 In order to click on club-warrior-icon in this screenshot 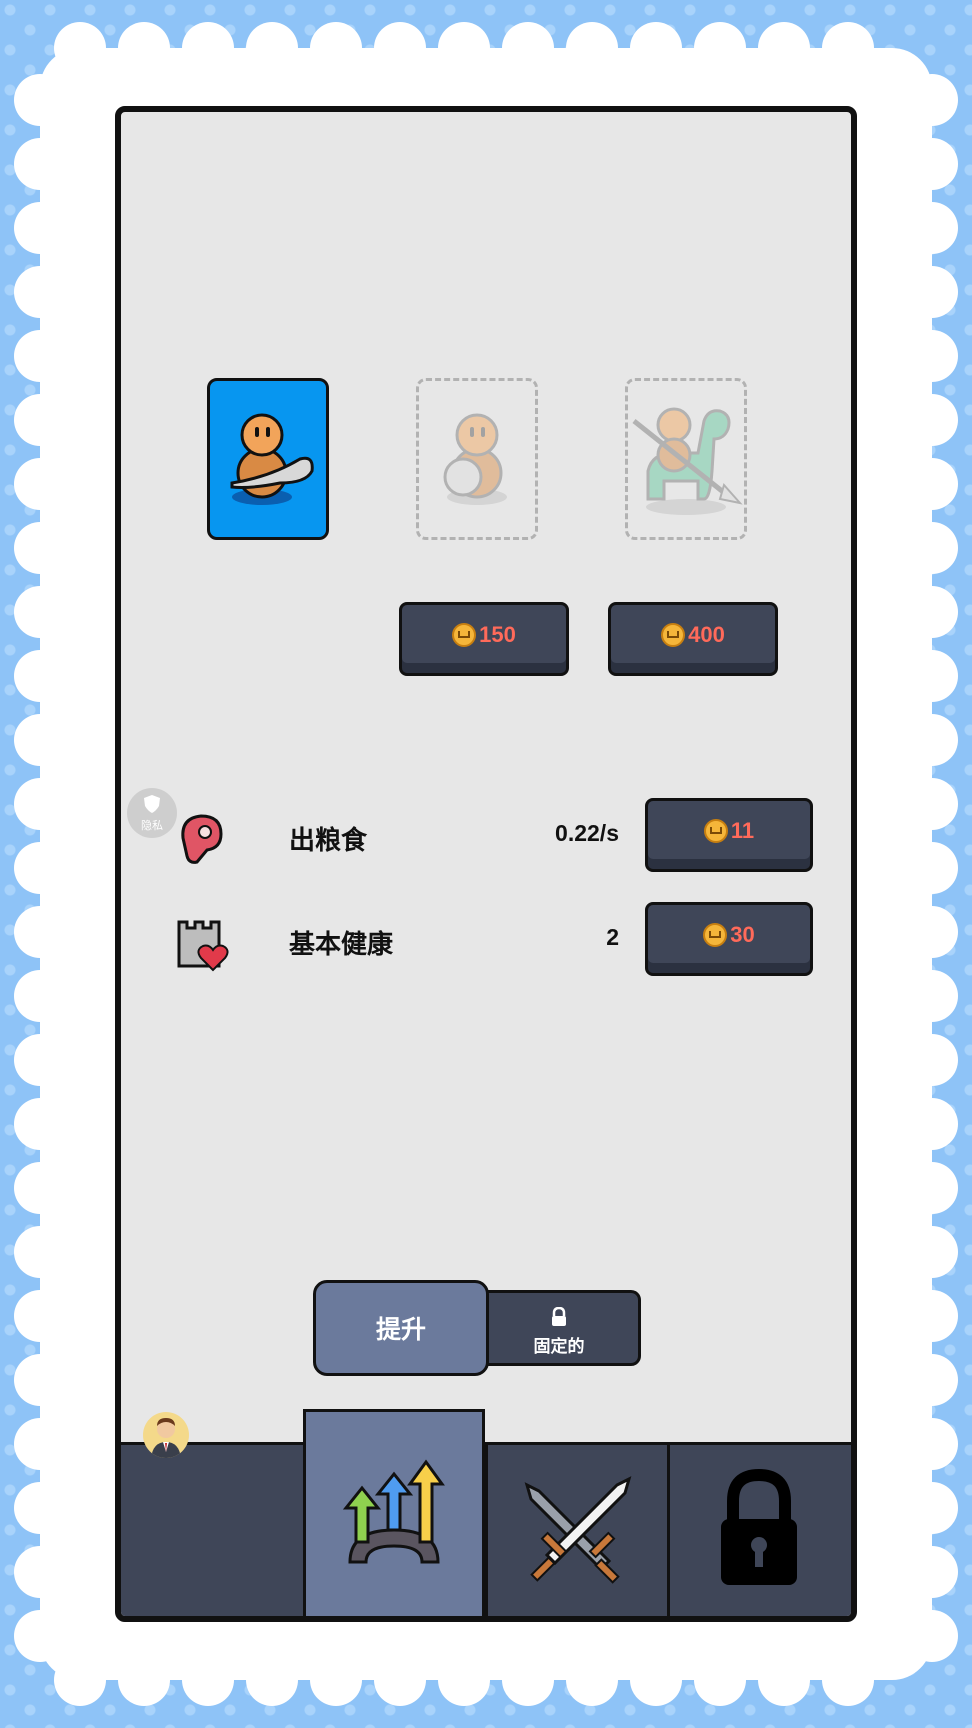, I will do `click(272, 459)`.